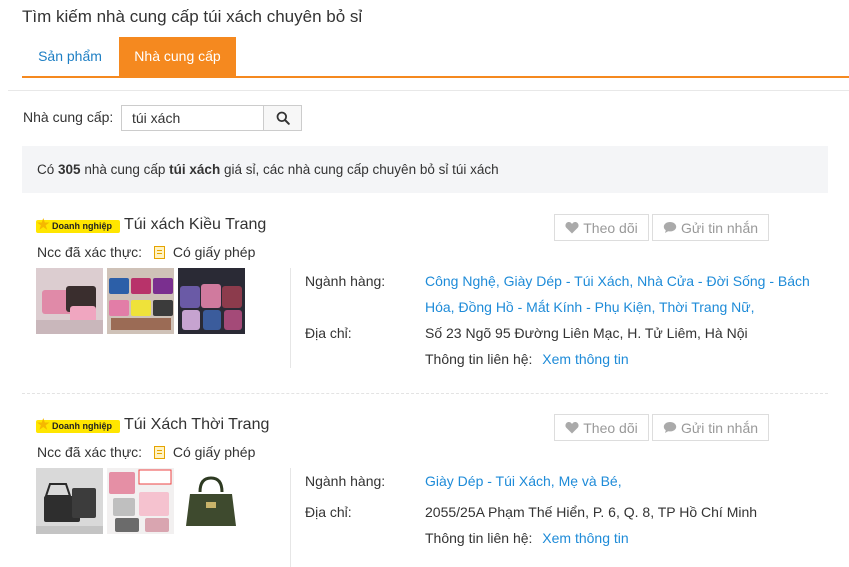  Describe the element at coordinates (70, 56) in the screenshot. I see `tab-products: Sản phẩm` at that location.